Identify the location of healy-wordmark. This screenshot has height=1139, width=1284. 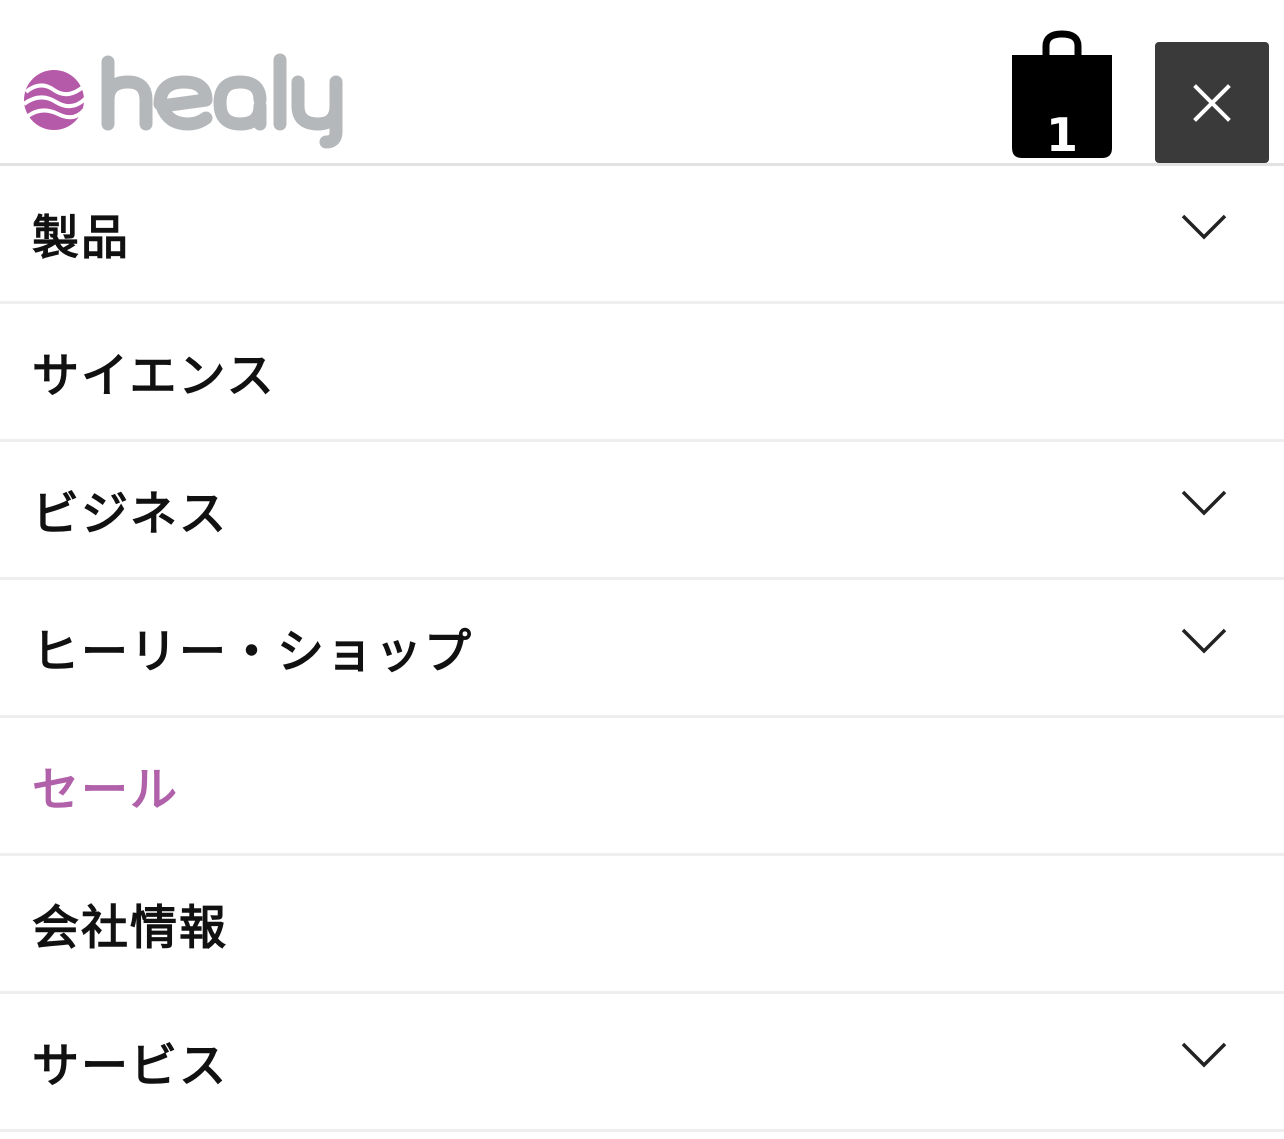
(222, 101).